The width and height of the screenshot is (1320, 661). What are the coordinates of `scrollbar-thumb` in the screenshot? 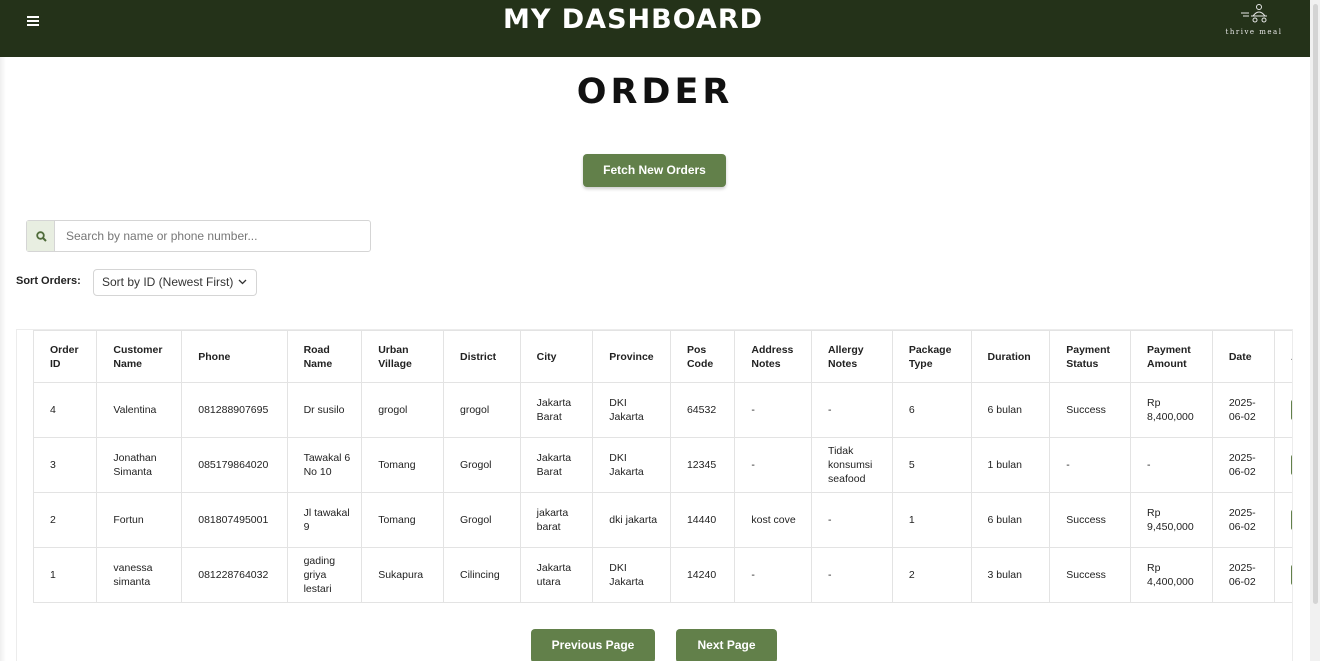 It's located at (1315, 304).